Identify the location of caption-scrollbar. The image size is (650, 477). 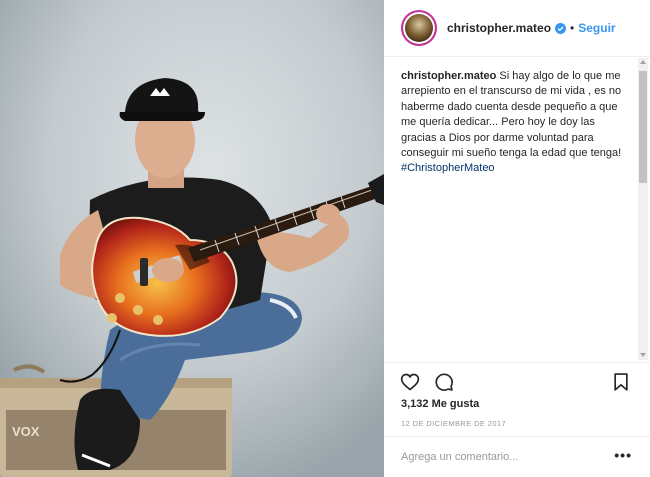
(643, 209).